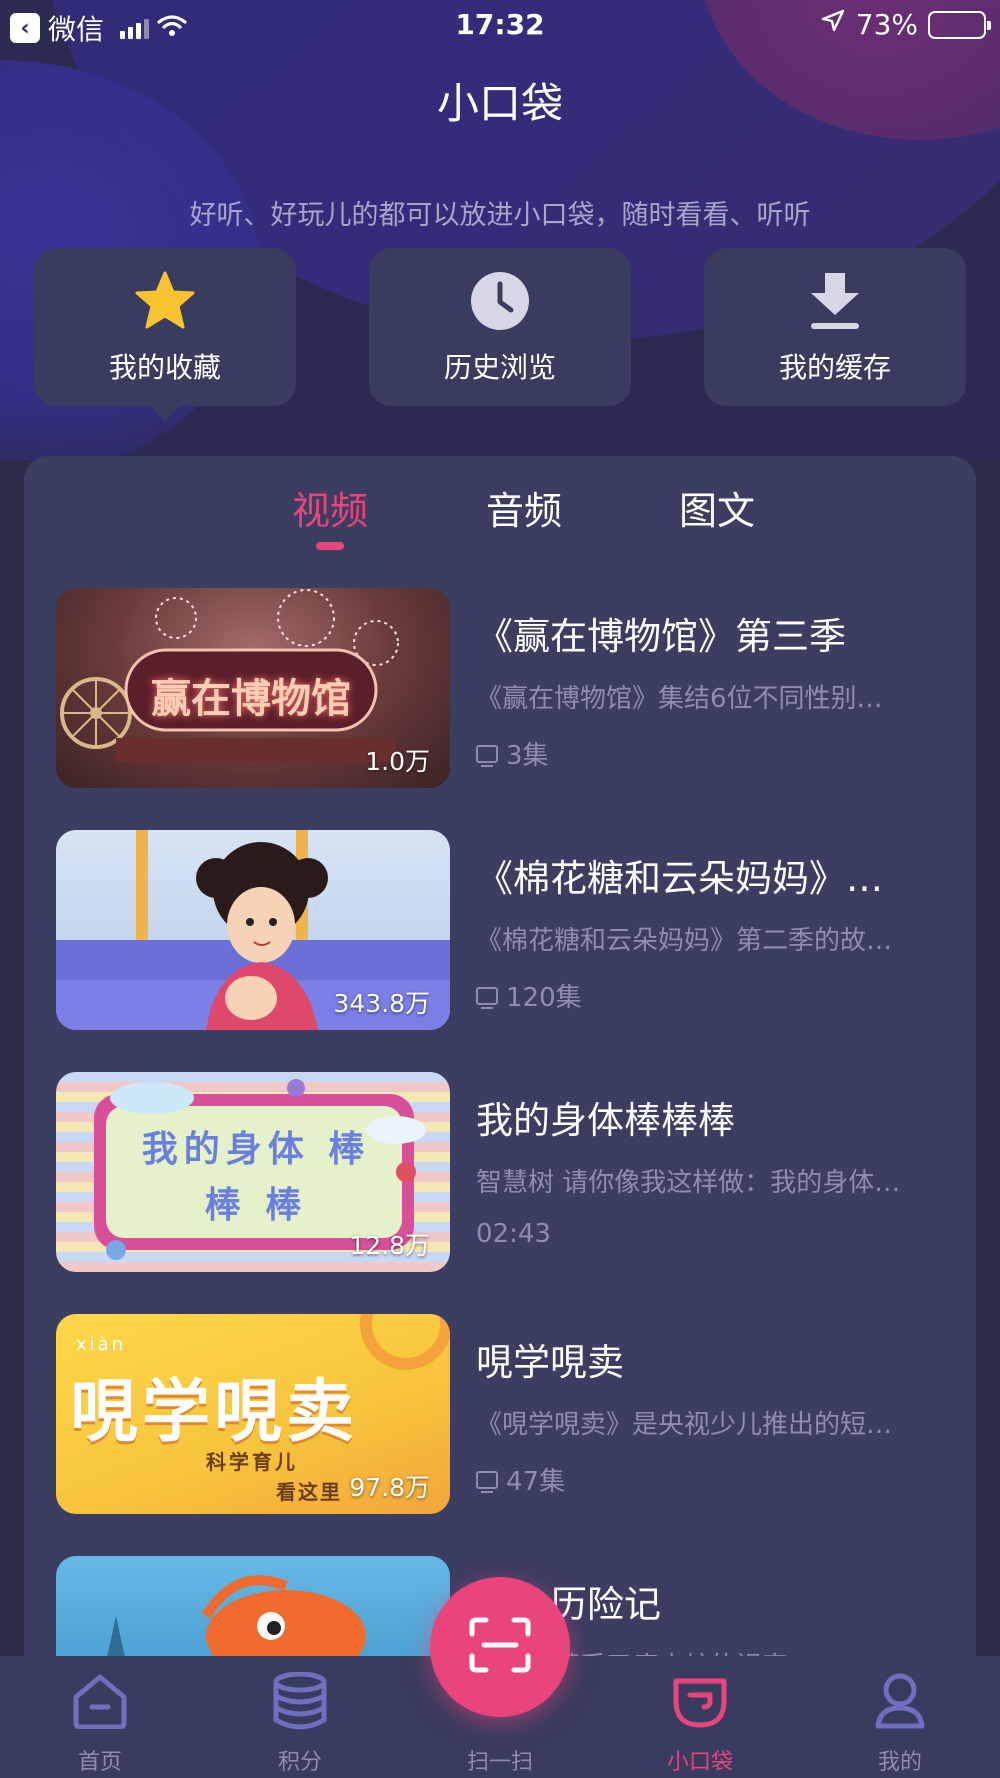 The height and width of the screenshot is (1778, 1000). Describe the element at coordinates (717, 507) in the screenshot. I see `tab-article: 图文` at that location.